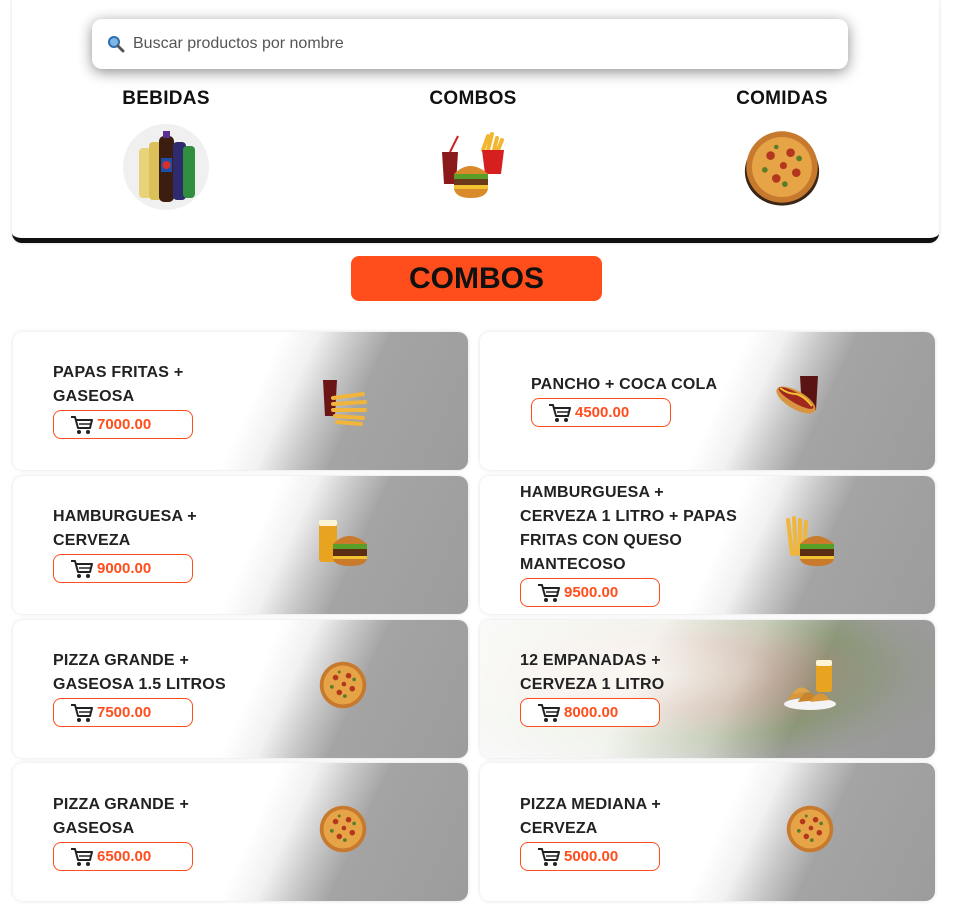  I want to click on product-price: 7500.00, so click(124, 712).